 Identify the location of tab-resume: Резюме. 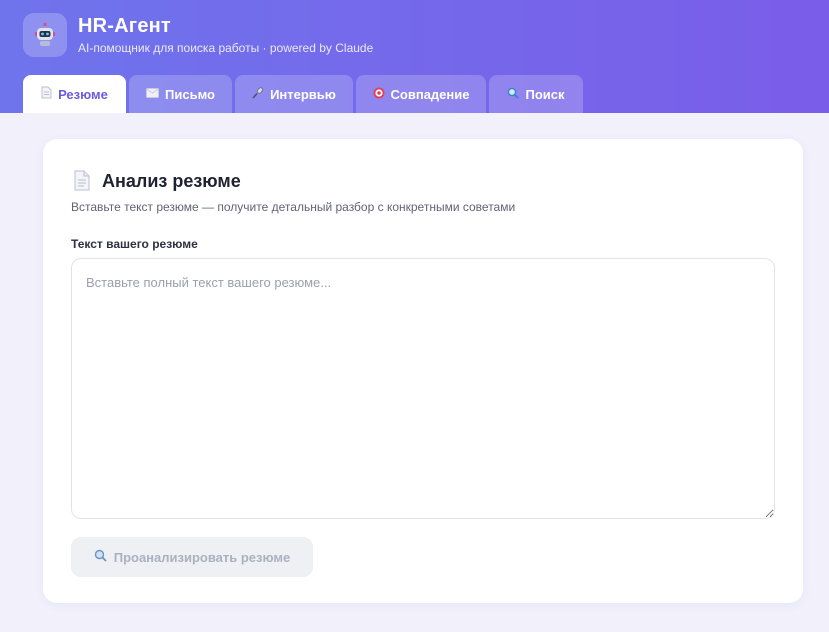
(74, 94).